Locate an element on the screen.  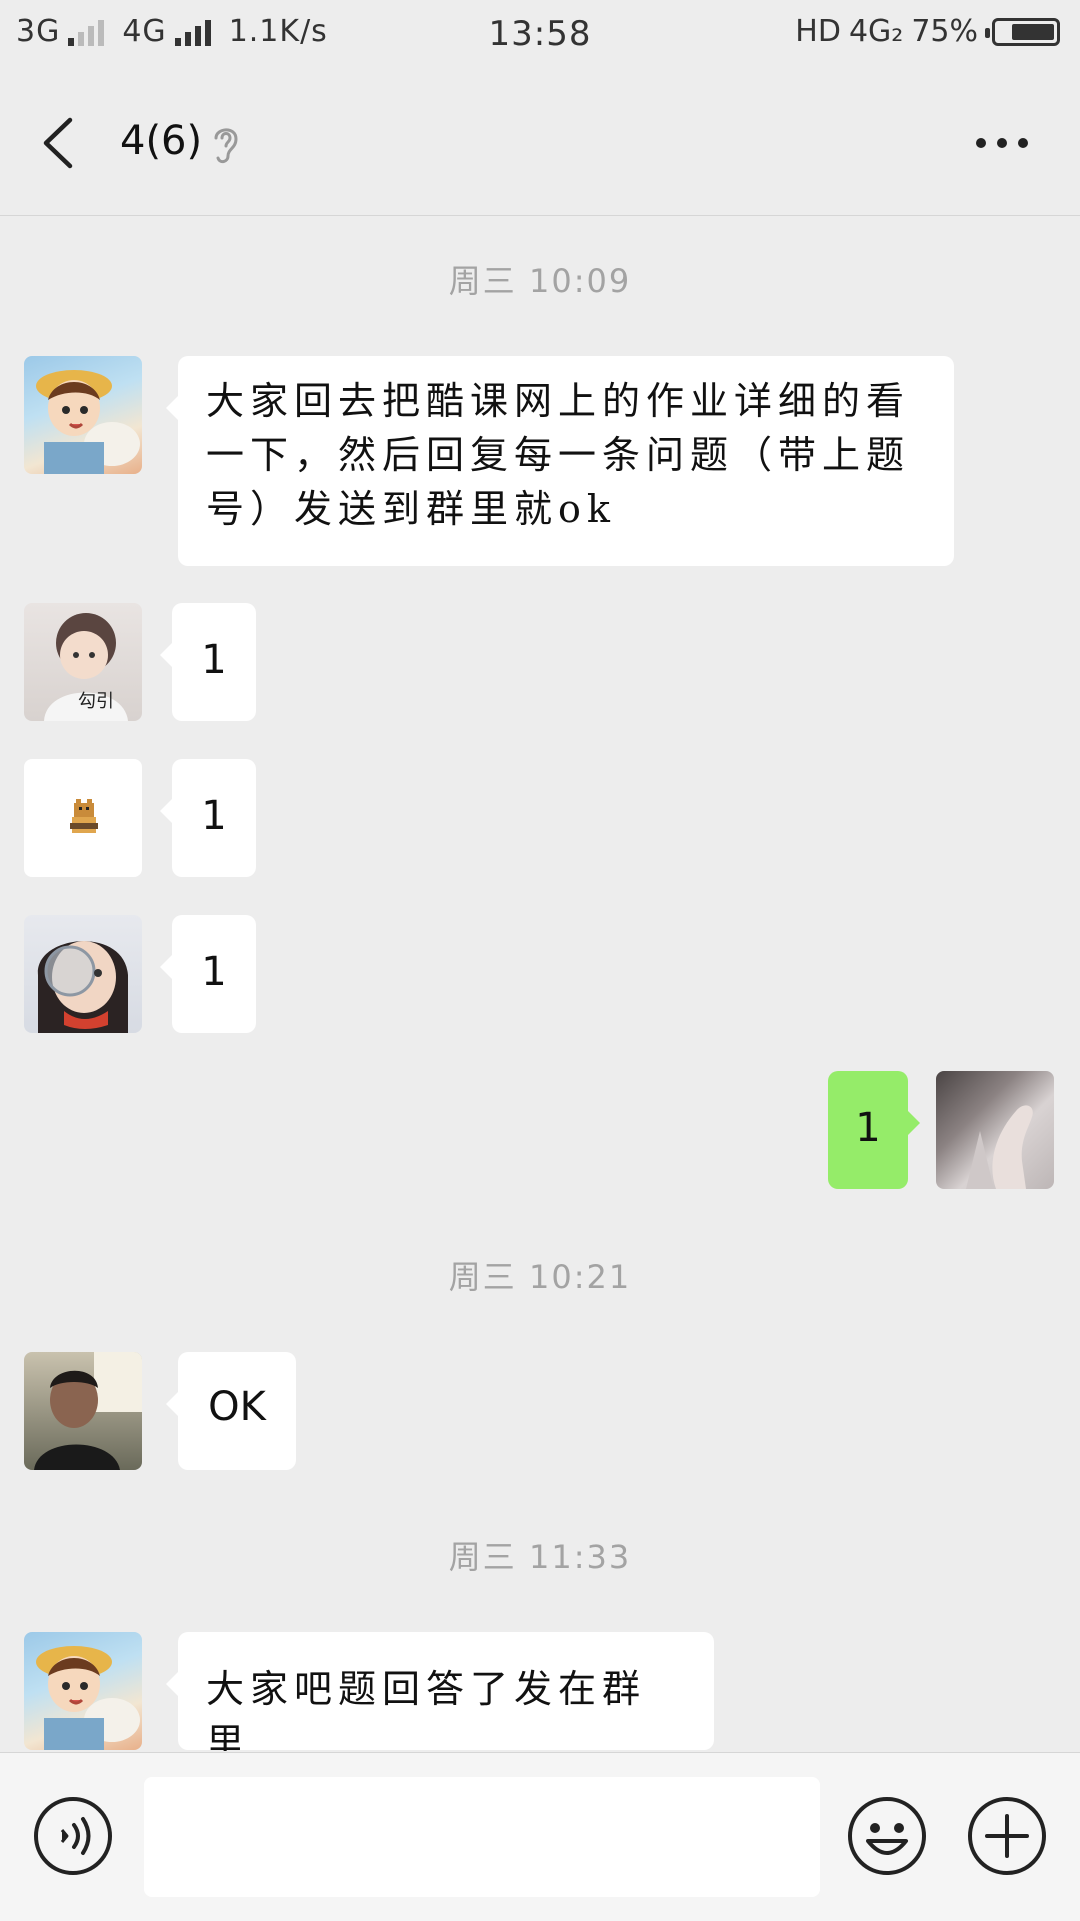
emoji-icon is located at coordinates (887, 1836).